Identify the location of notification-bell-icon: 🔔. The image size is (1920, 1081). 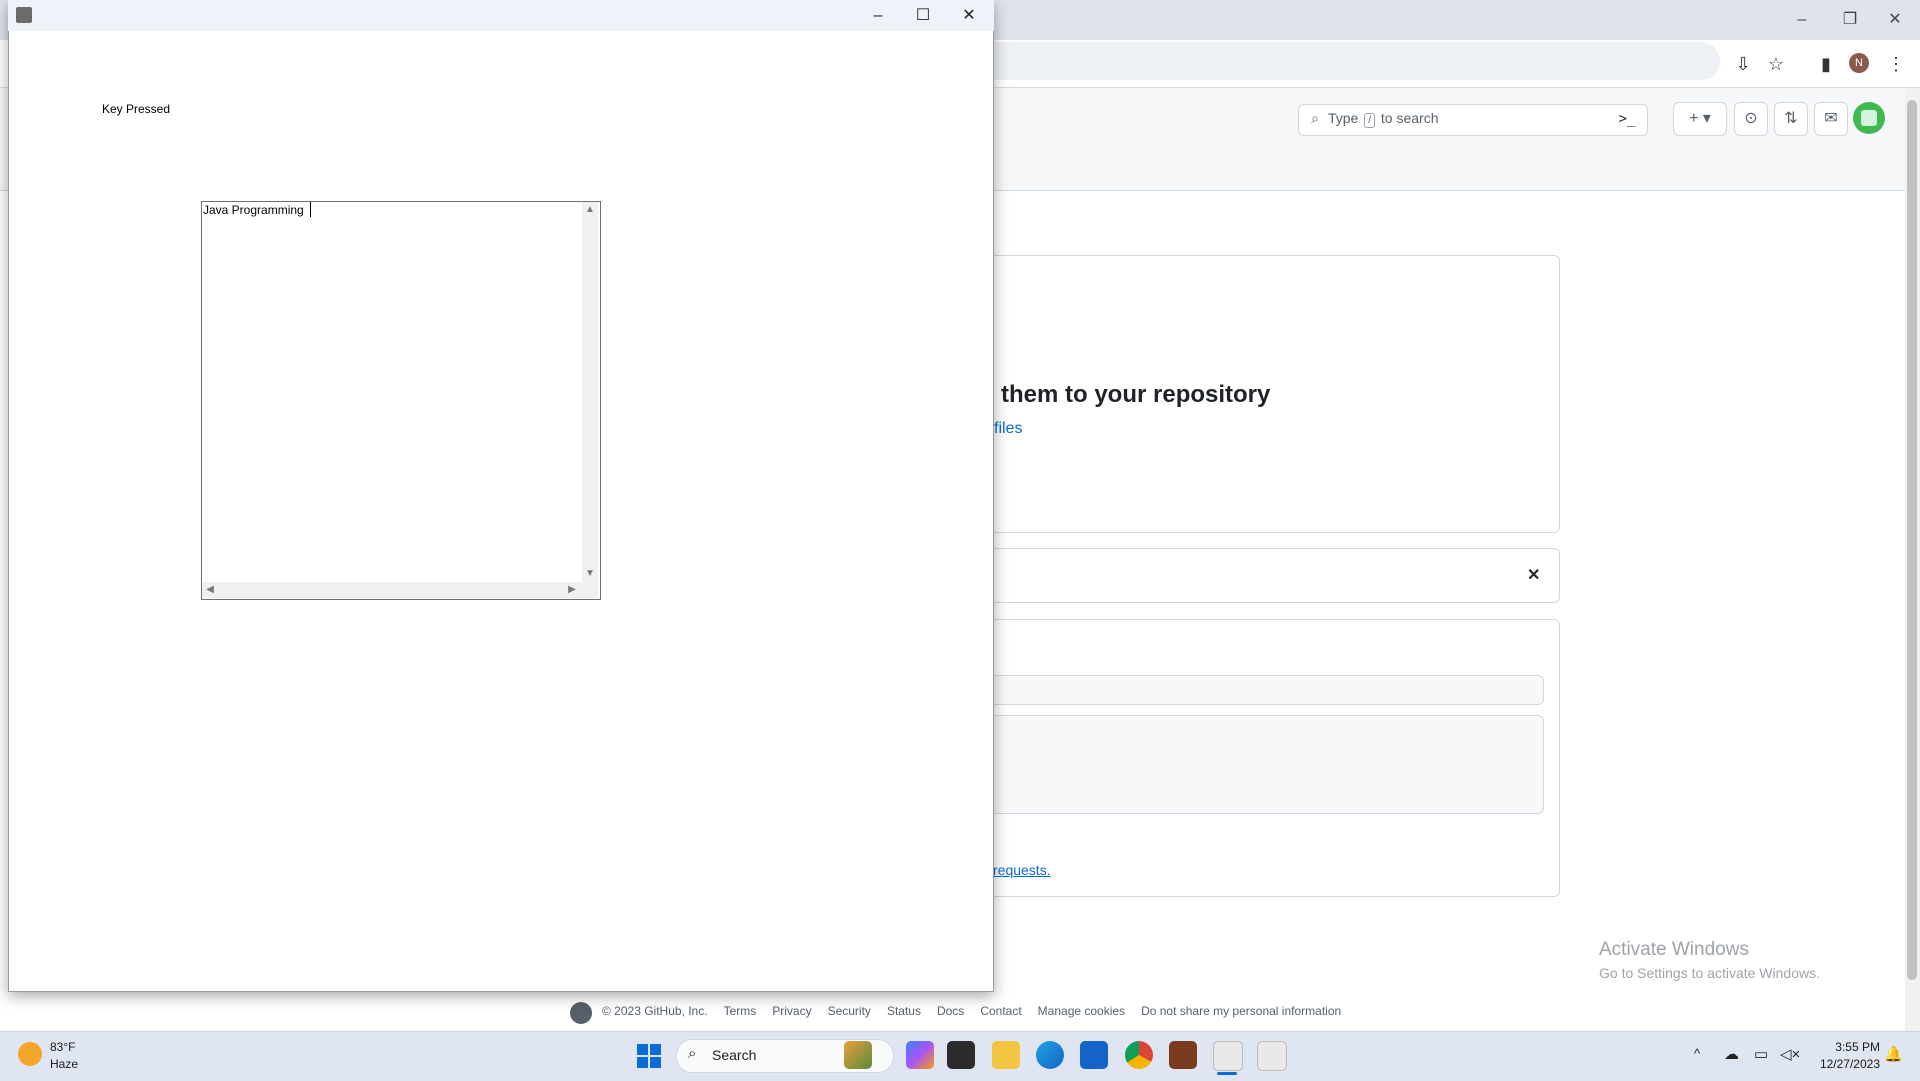
(1893, 1054).